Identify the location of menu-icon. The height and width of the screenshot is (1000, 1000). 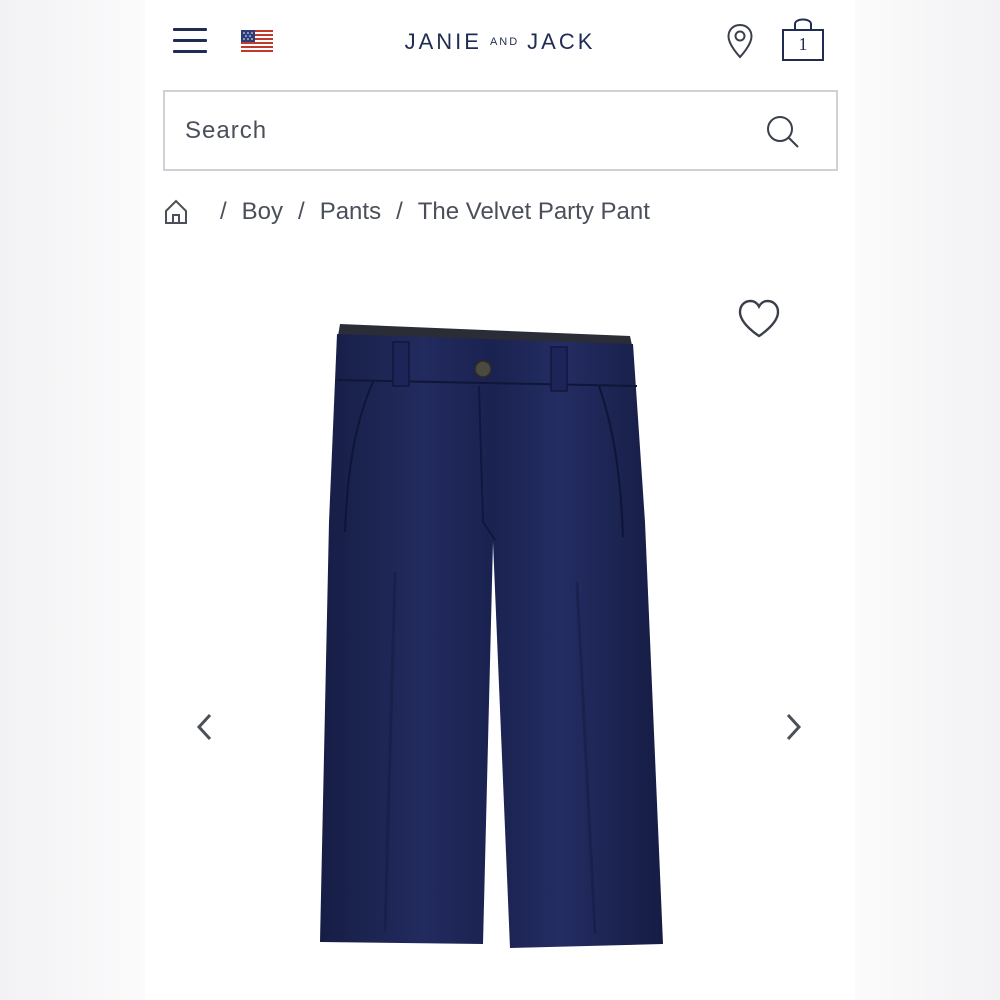
(190, 41).